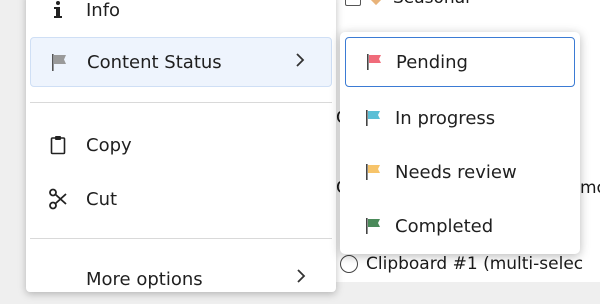 The image size is (600, 304). I want to click on clipboard-icon, so click(58, 145).